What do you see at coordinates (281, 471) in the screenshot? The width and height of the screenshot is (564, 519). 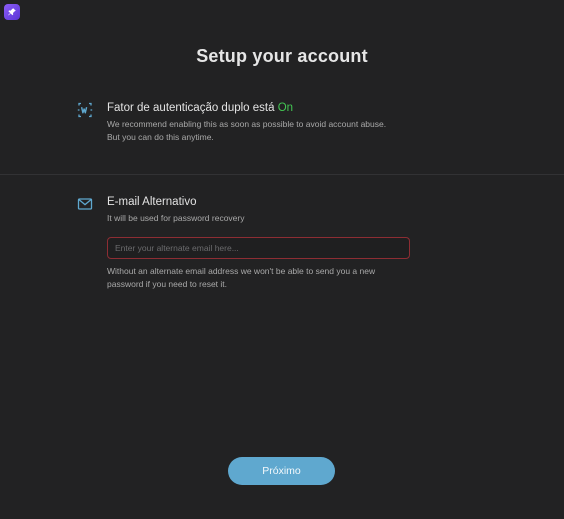 I see `next-button: Próximo` at bounding box center [281, 471].